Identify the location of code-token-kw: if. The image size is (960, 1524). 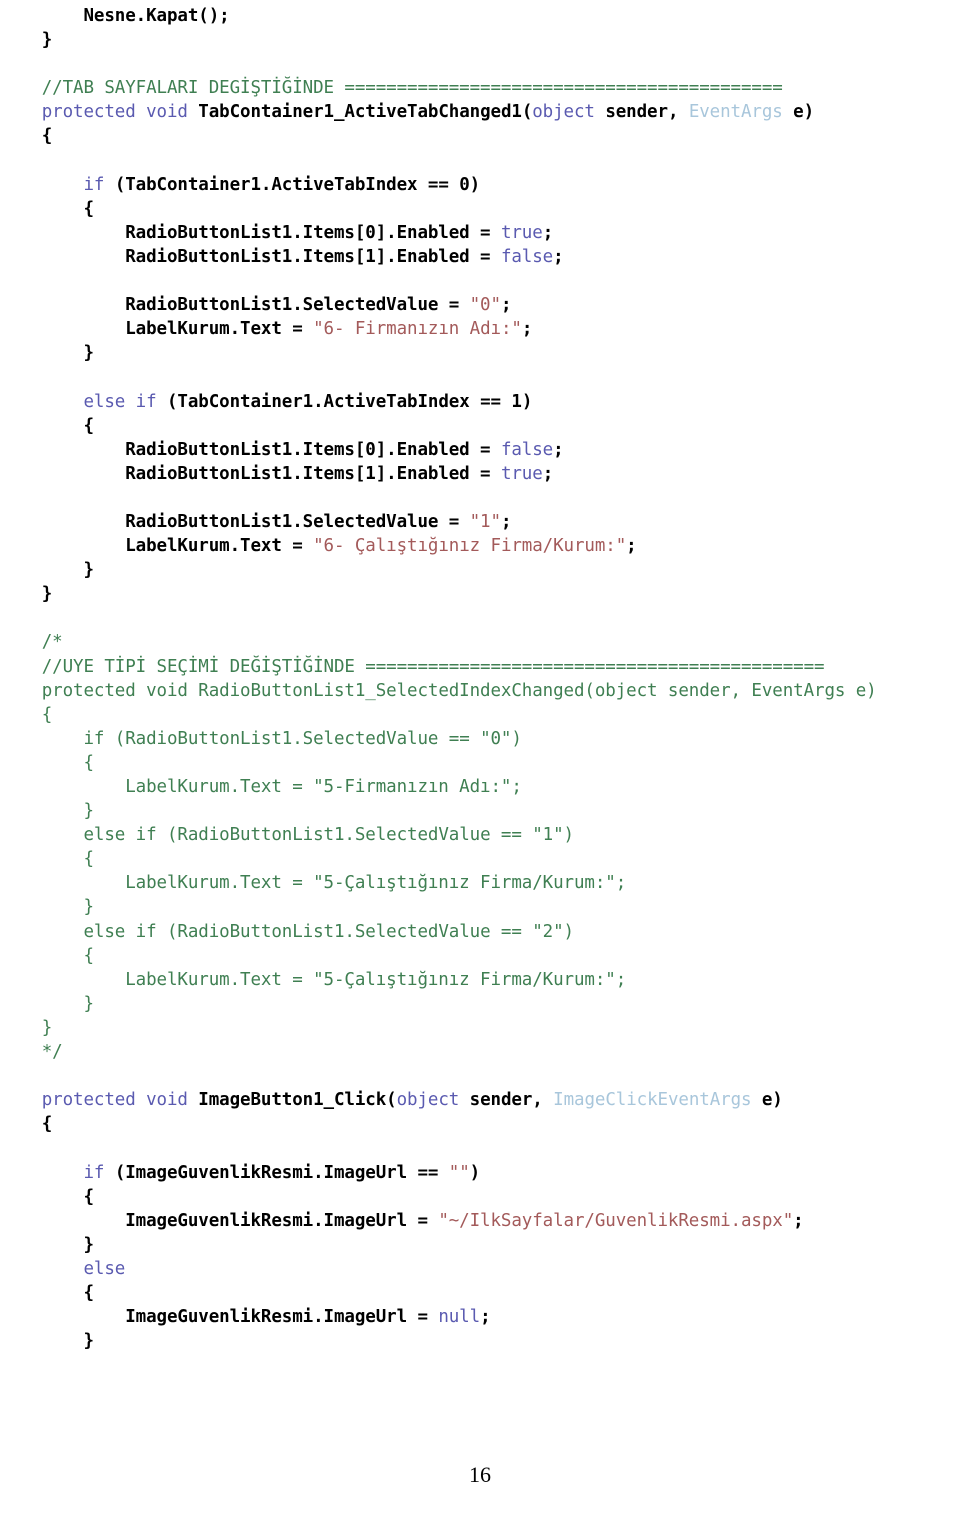
(57, 1172).